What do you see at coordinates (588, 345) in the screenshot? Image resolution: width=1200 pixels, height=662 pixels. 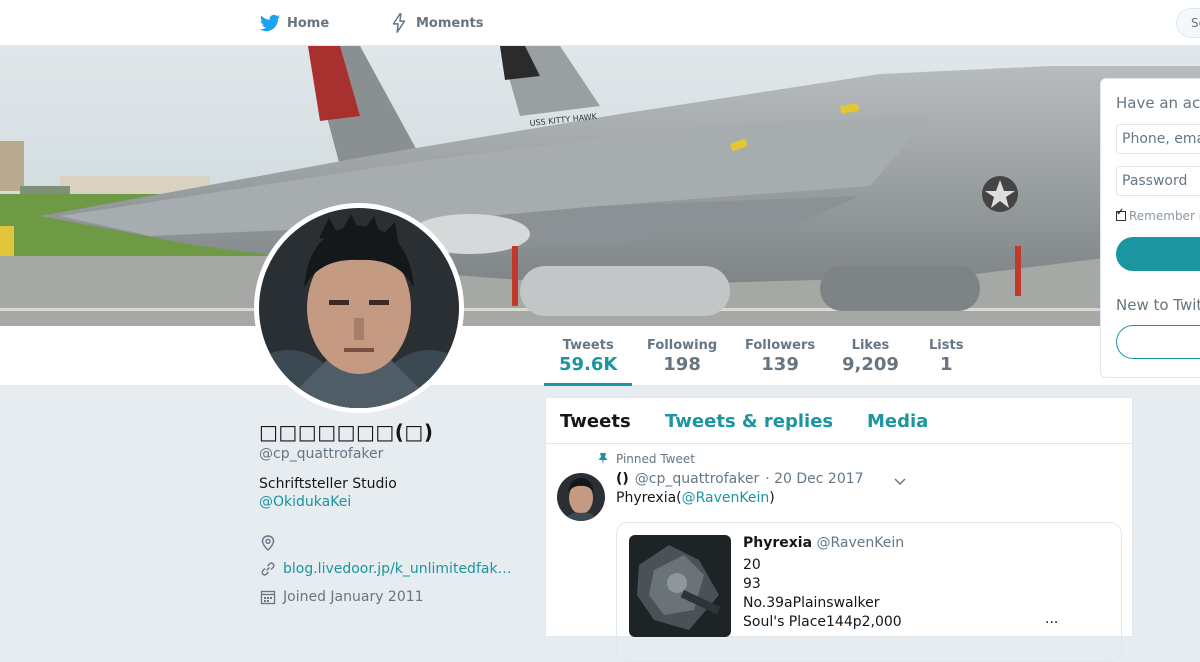 I see `stat-tweets-label: Tweets` at bounding box center [588, 345].